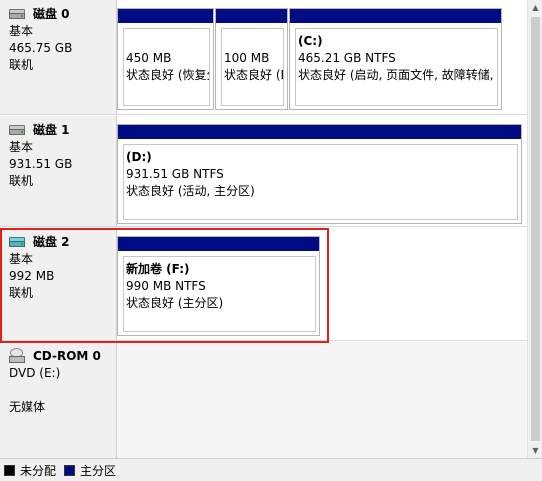 This screenshot has width=542, height=481. I want to click on disk-2-type: 基本, so click(21, 259).